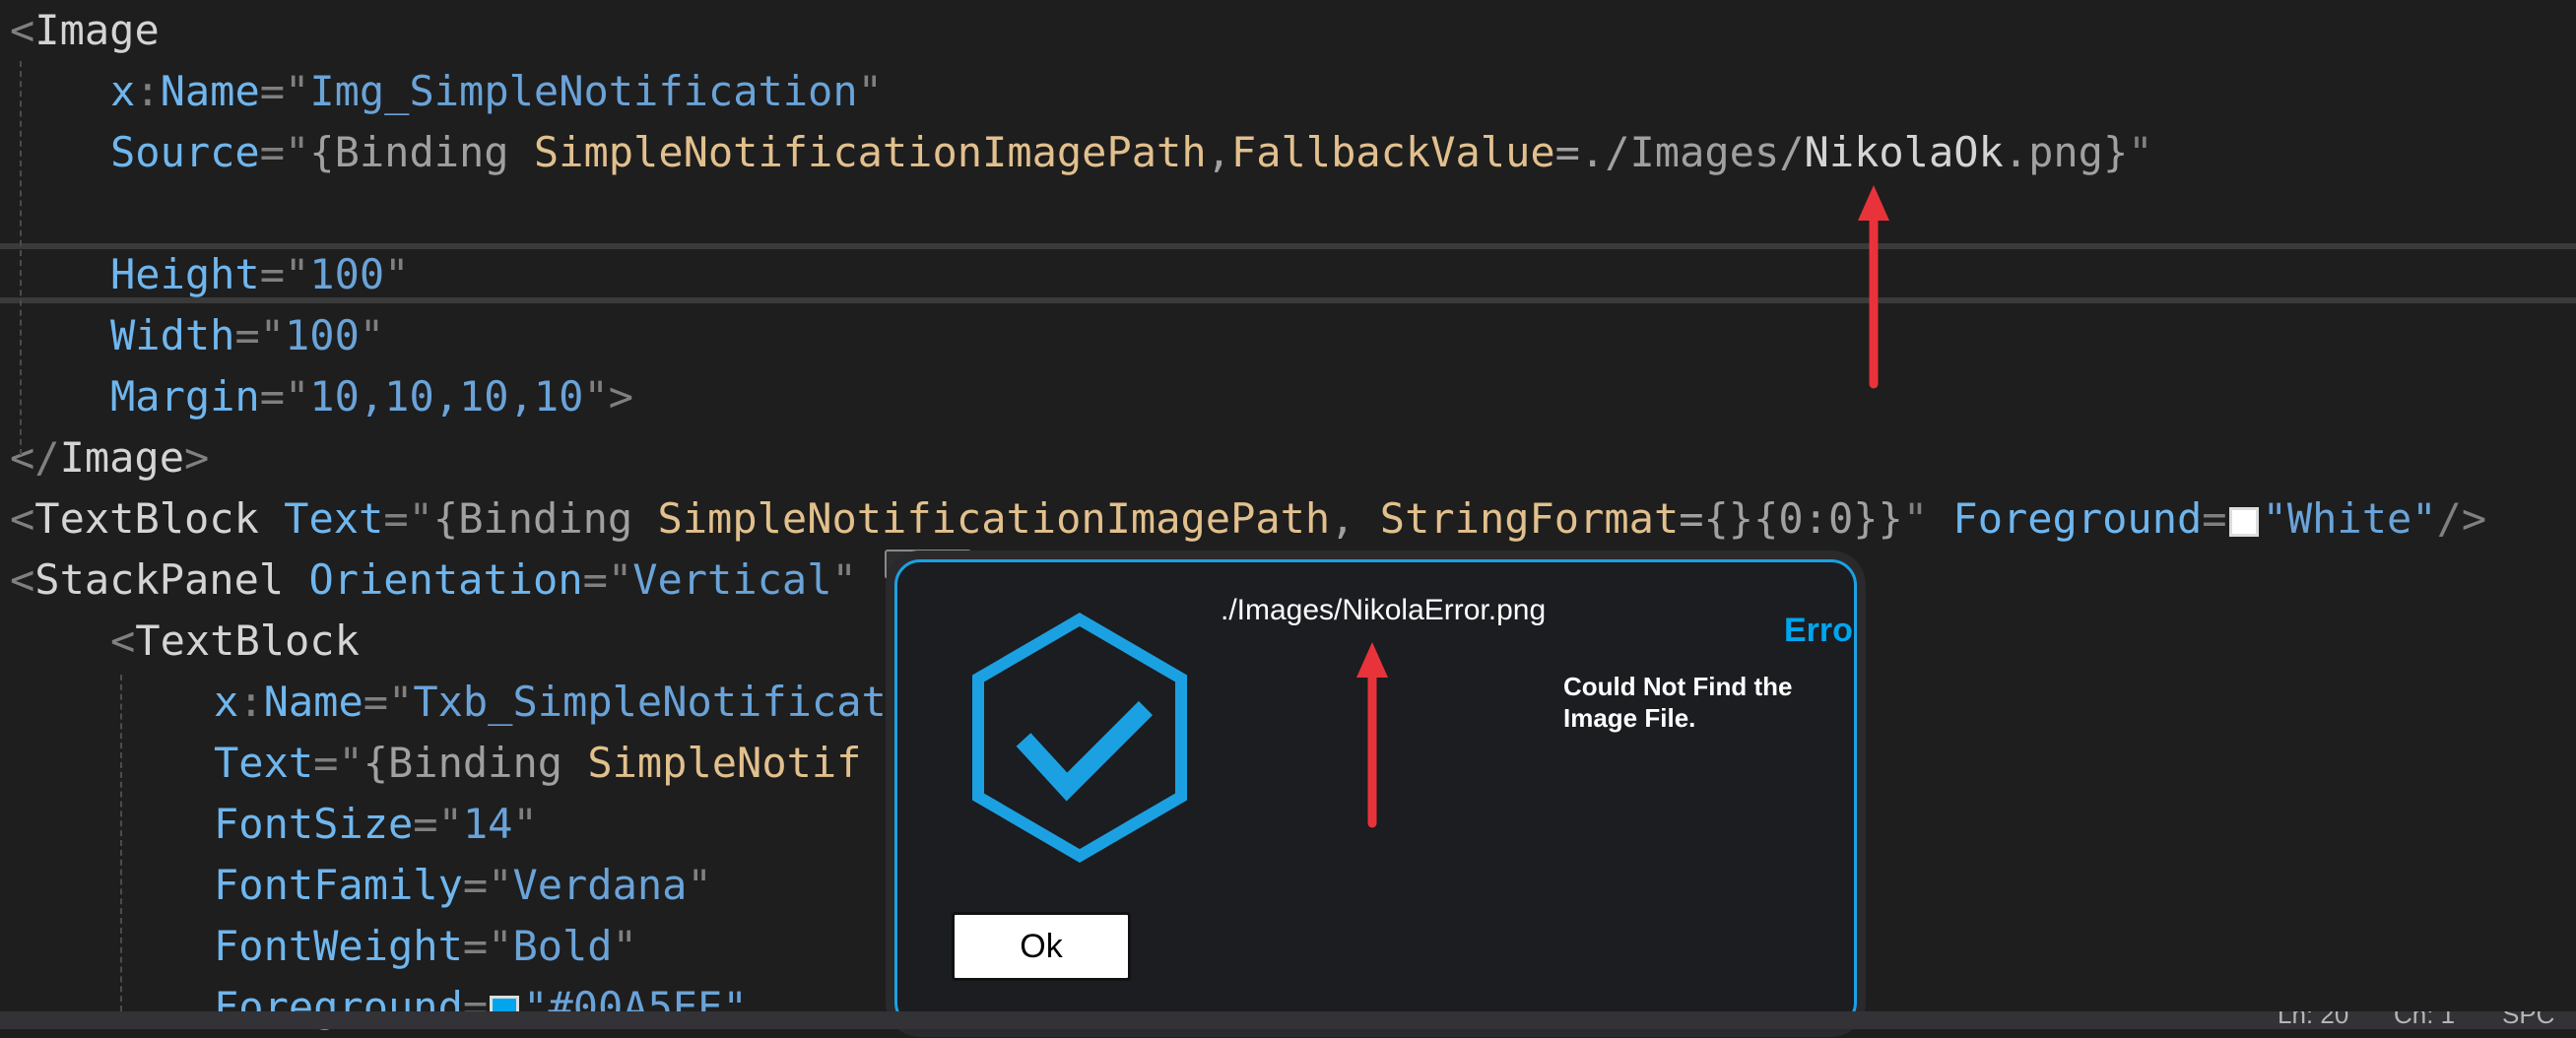 This screenshot has height=1038, width=2576. I want to click on color-swatch-icon, so click(2244, 522).